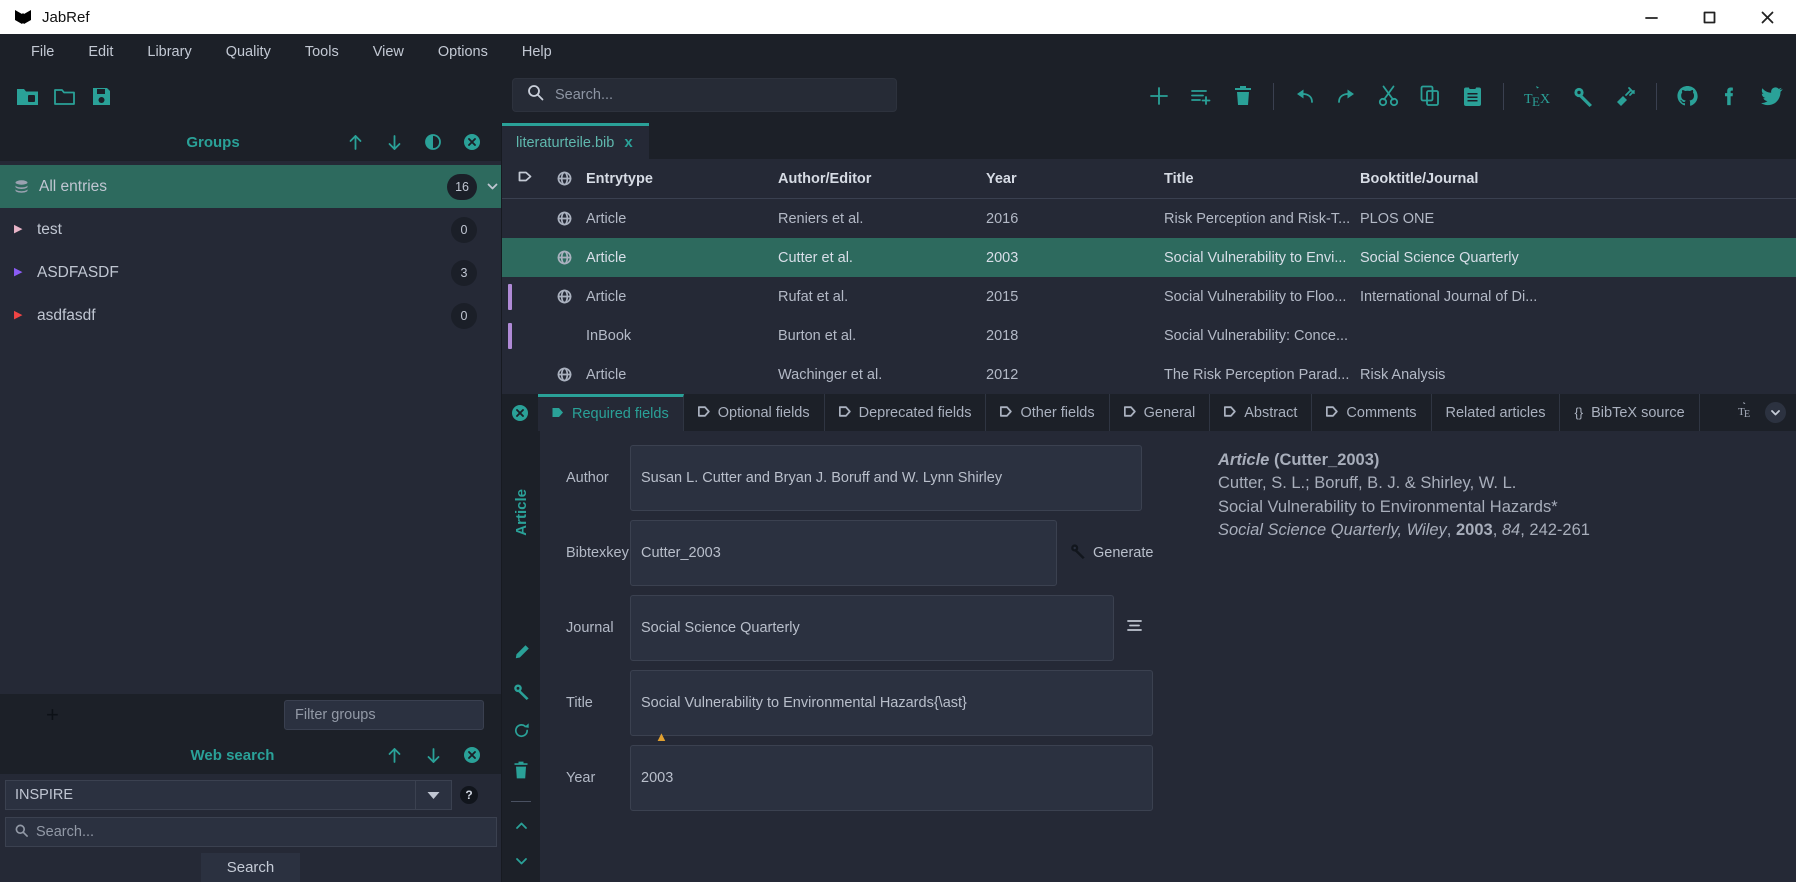 The width and height of the screenshot is (1796, 882). What do you see at coordinates (611, 412) in the screenshot?
I see `tab-required-fields: Required fields` at bounding box center [611, 412].